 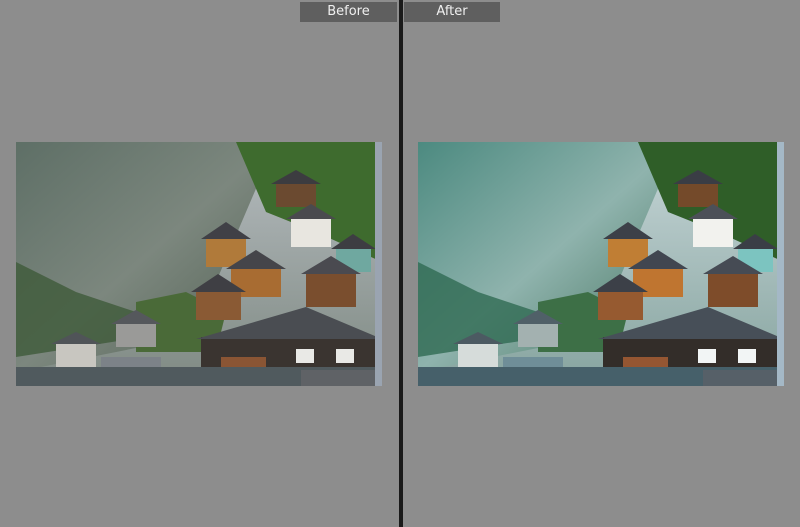 What do you see at coordinates (452, 12) in the screenshot?
I see `after-label: After` at bounding box center [452, 12].